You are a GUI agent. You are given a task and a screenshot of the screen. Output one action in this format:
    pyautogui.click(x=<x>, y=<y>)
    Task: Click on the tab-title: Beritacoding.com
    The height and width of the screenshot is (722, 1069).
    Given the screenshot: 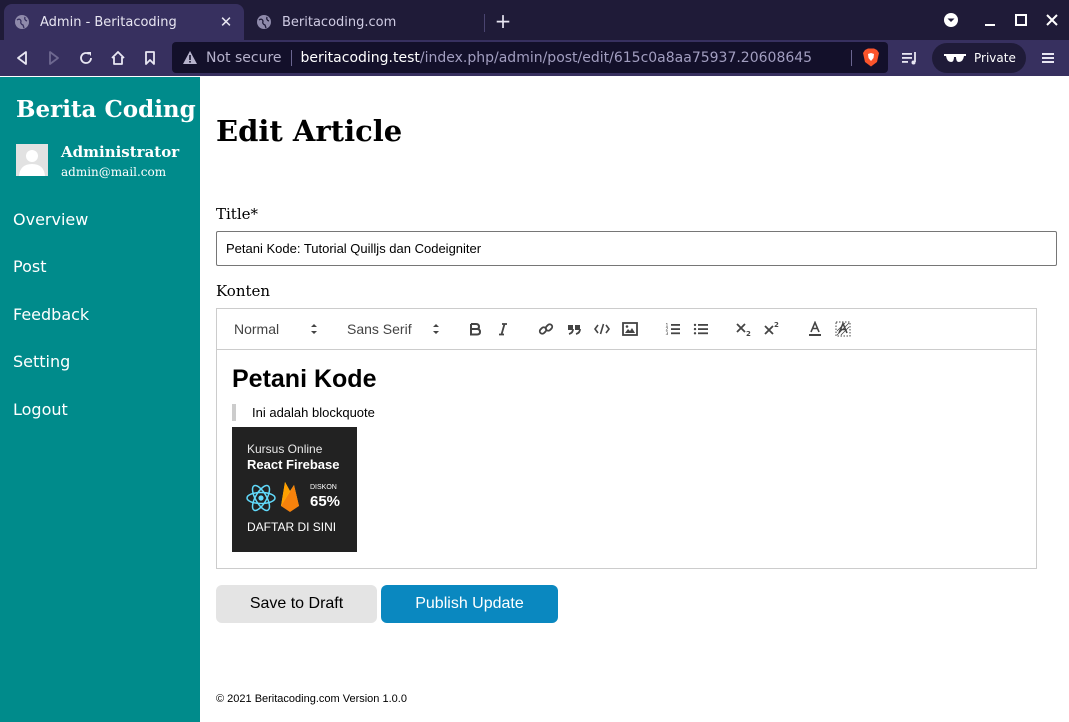 What is the action you would take?
    pyautogui.click(x=377, y=22)
    